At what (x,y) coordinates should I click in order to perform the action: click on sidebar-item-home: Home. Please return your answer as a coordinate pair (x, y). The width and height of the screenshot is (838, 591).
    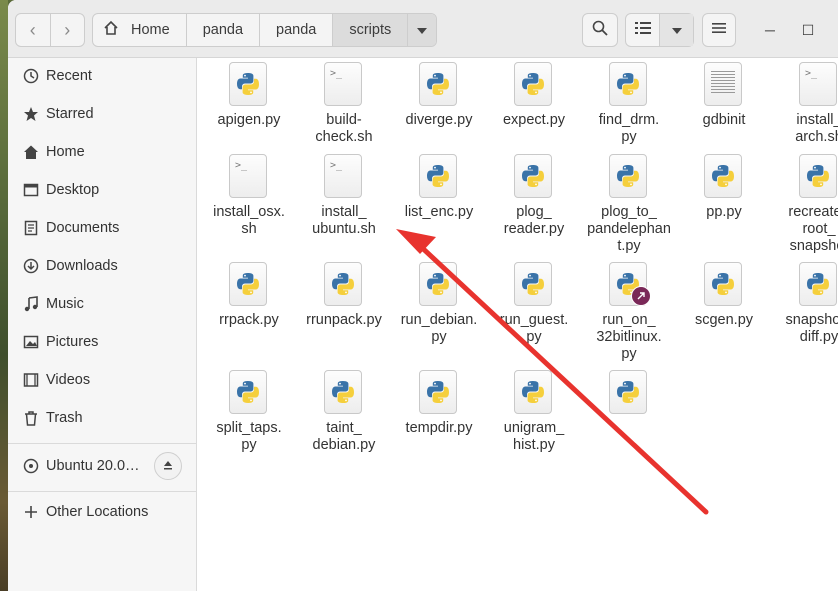
    Looking at the image, I should click on (102, 152).